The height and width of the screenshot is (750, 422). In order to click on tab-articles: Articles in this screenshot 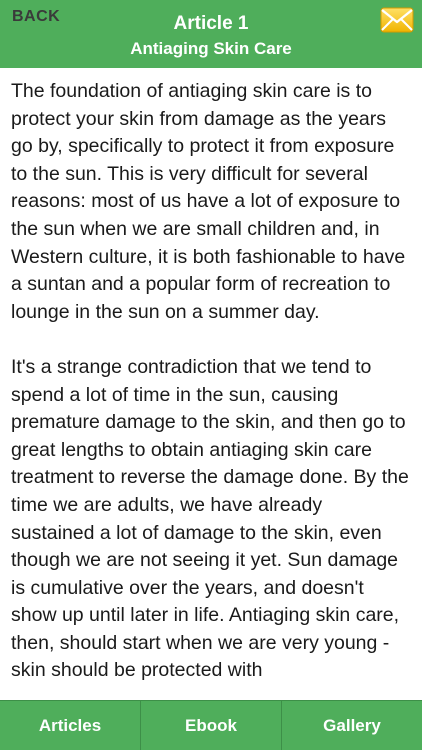, I will do `click(70, 725)`.